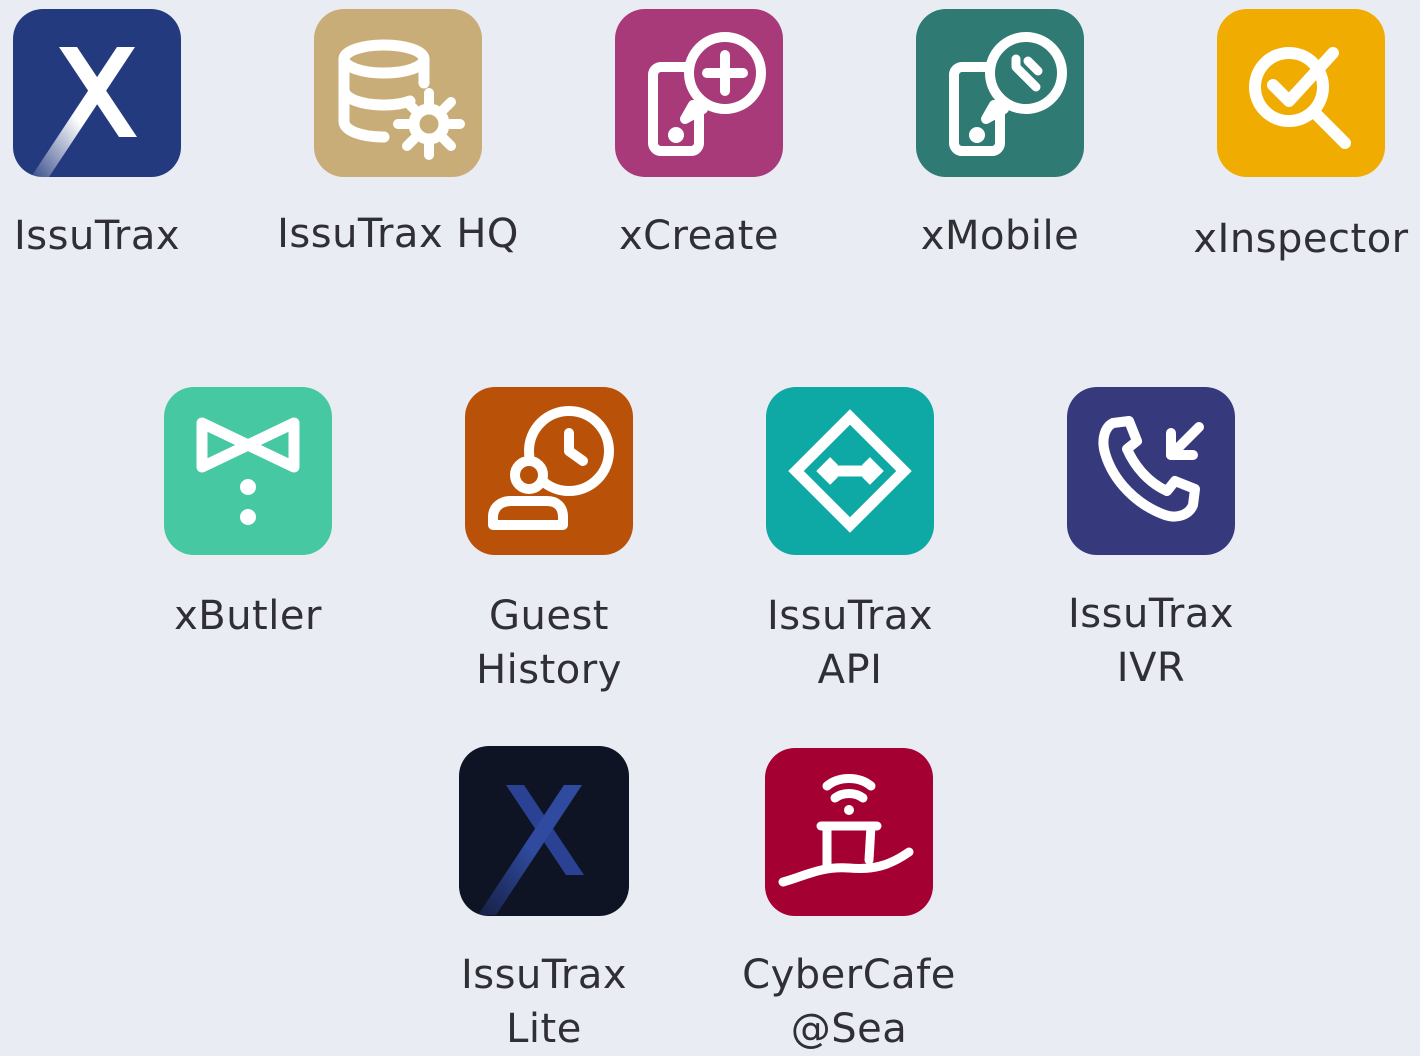 Image resolution: width=1420 pixels, height=1056 pixels. I want to click on database-gear-icon, so click(398, 93).